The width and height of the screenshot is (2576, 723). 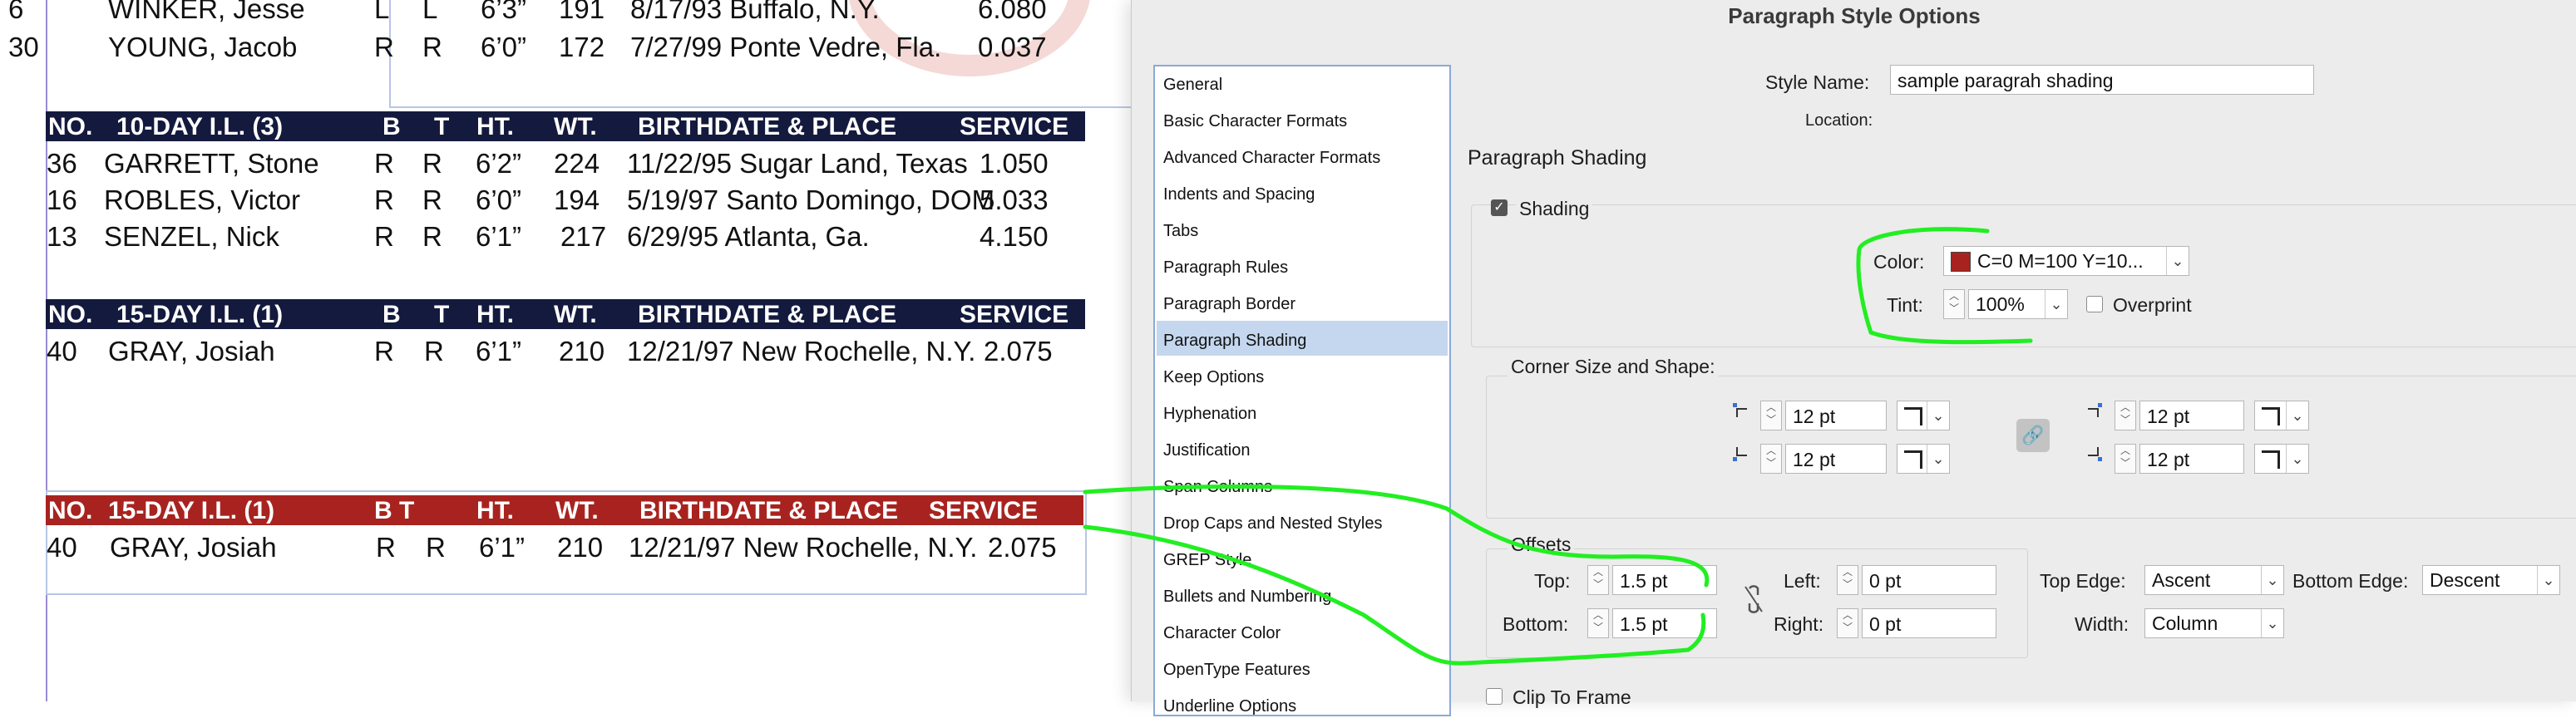 What do you see at coordinates (1494, 696) in the screenshot?
I see `clip-to-frame-checkbox` at bounding box center [1494, 696].